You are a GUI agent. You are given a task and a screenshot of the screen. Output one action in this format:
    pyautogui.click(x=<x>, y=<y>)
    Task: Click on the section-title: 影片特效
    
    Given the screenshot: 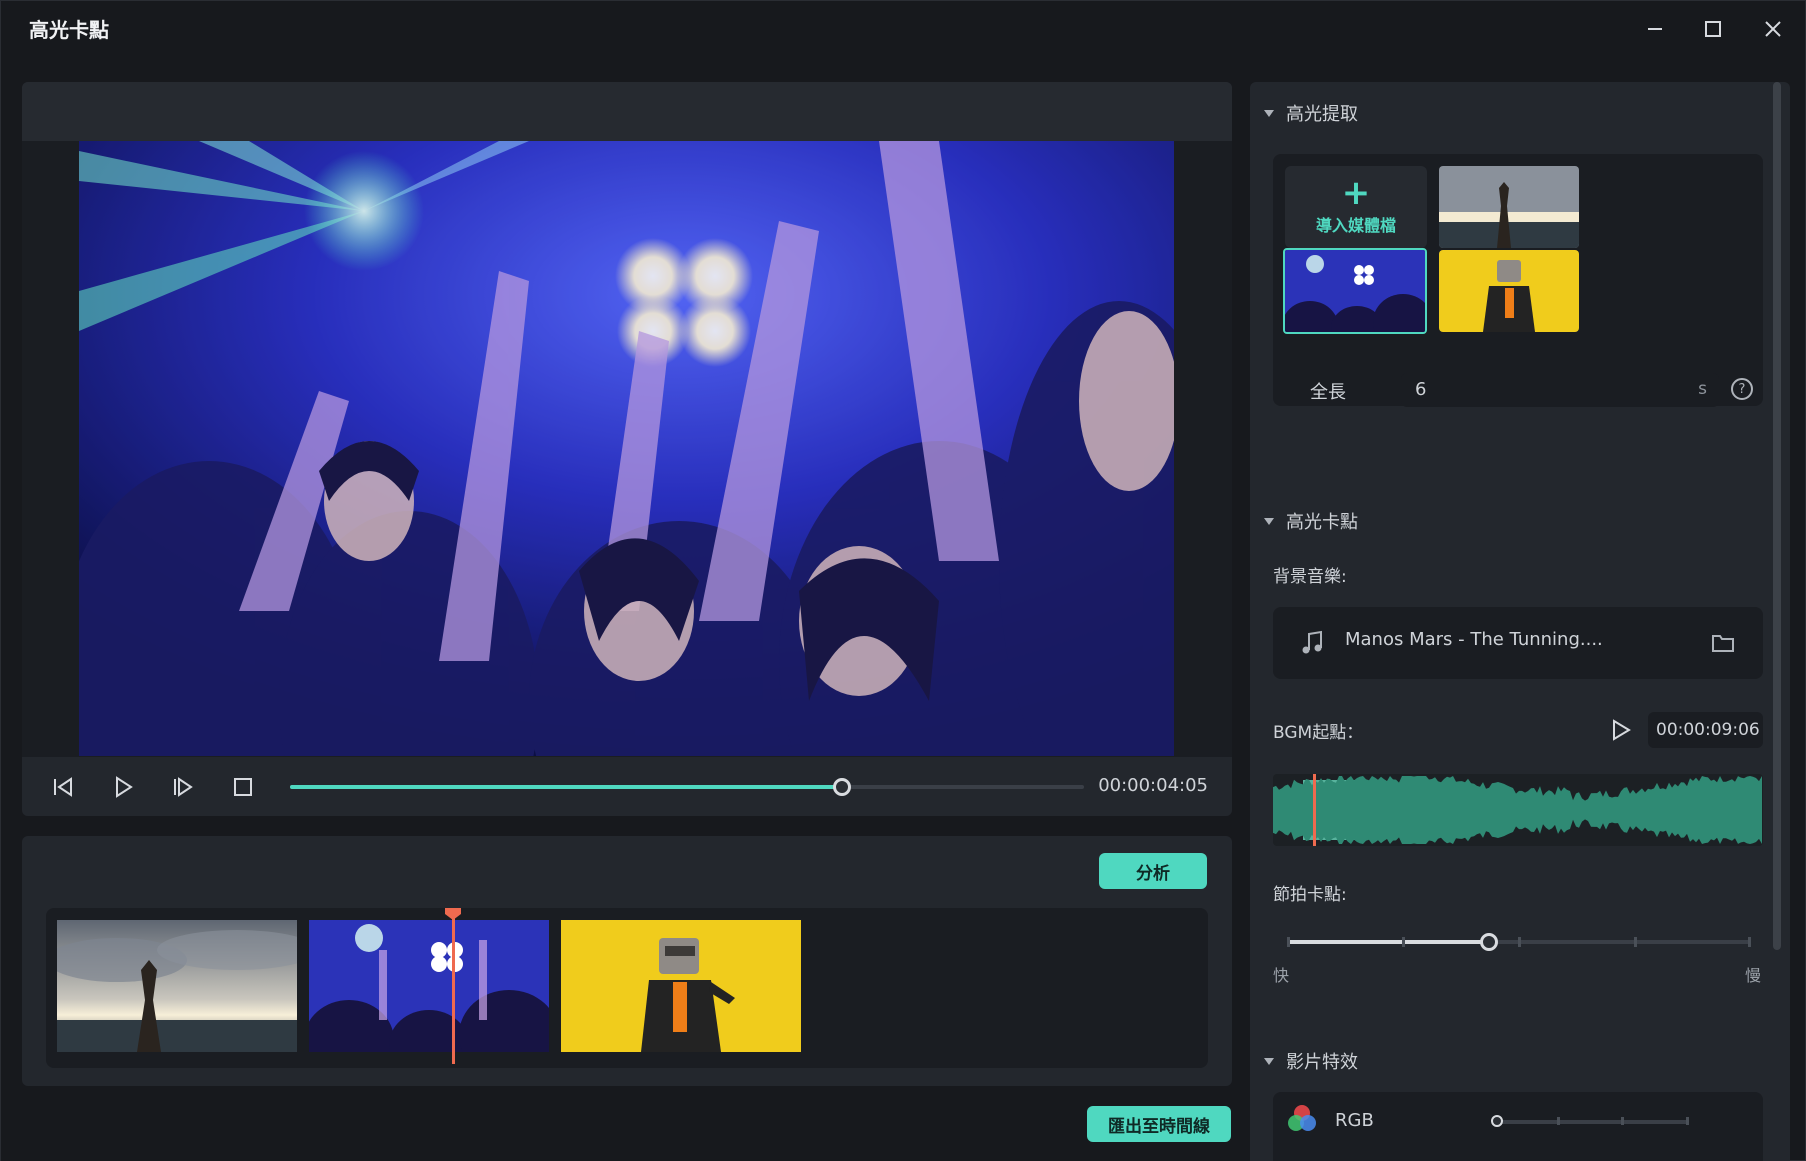 What is the action you would take?
    pyautogui.click(x=1322, y=1062)
    